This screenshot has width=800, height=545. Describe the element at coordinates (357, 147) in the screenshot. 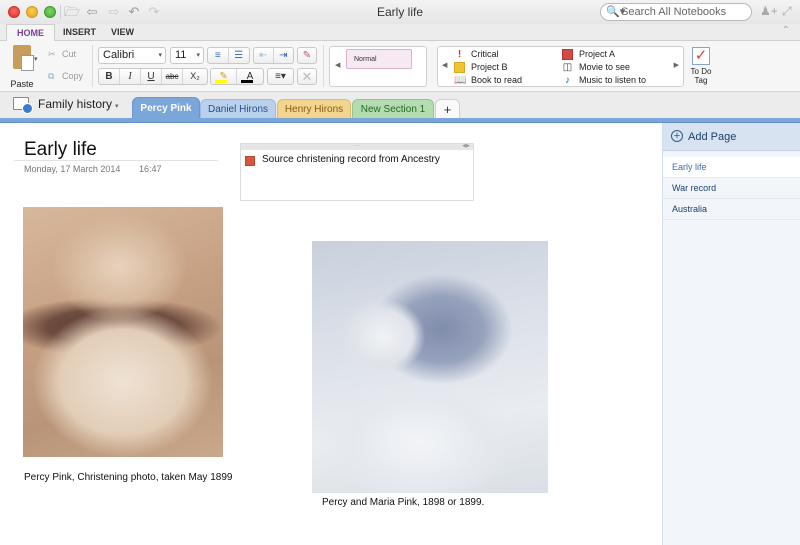

I see `container-drag-handle: ···· ◀▶` at that location.